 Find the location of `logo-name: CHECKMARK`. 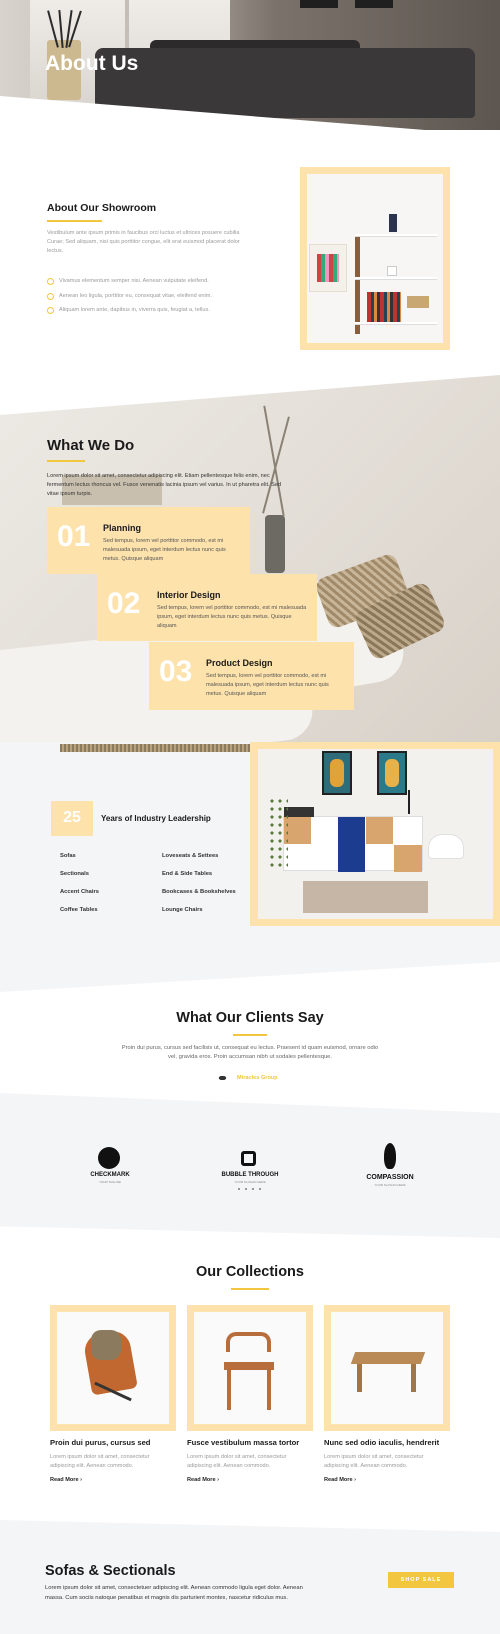

logo-name: CHECKMARK is located at coordinates (110, 1175).